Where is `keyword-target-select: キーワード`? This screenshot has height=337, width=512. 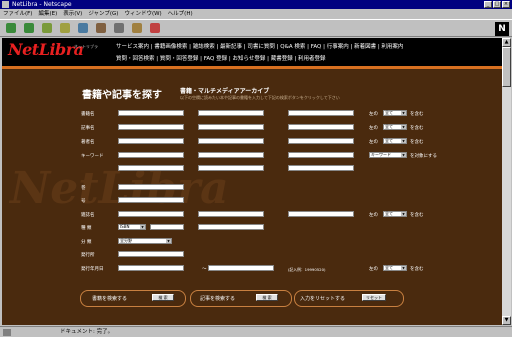
keyword-target-select: キーワード is located at coordinates (388, 155).